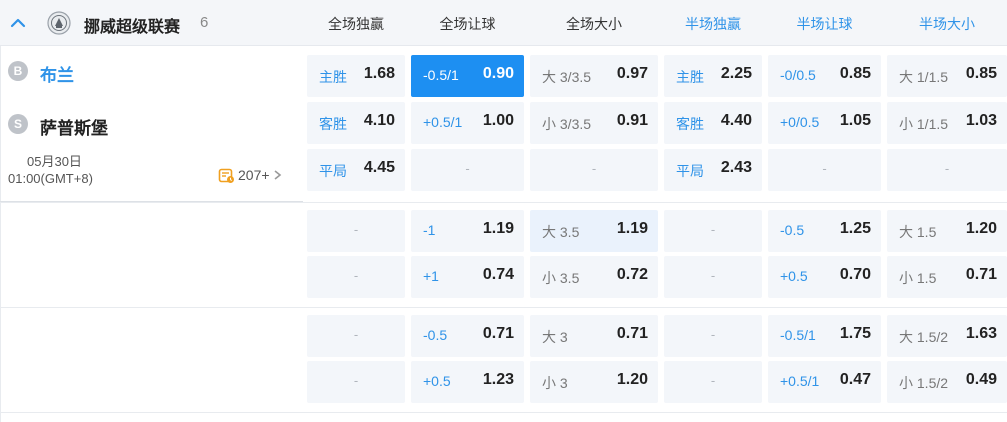 The image size is (1007, 422). What do you see at coordinates (824, 24) in the screenshot?
I see `col-header-ht-handicap: 半场让球` at bounding box center [824, 24].